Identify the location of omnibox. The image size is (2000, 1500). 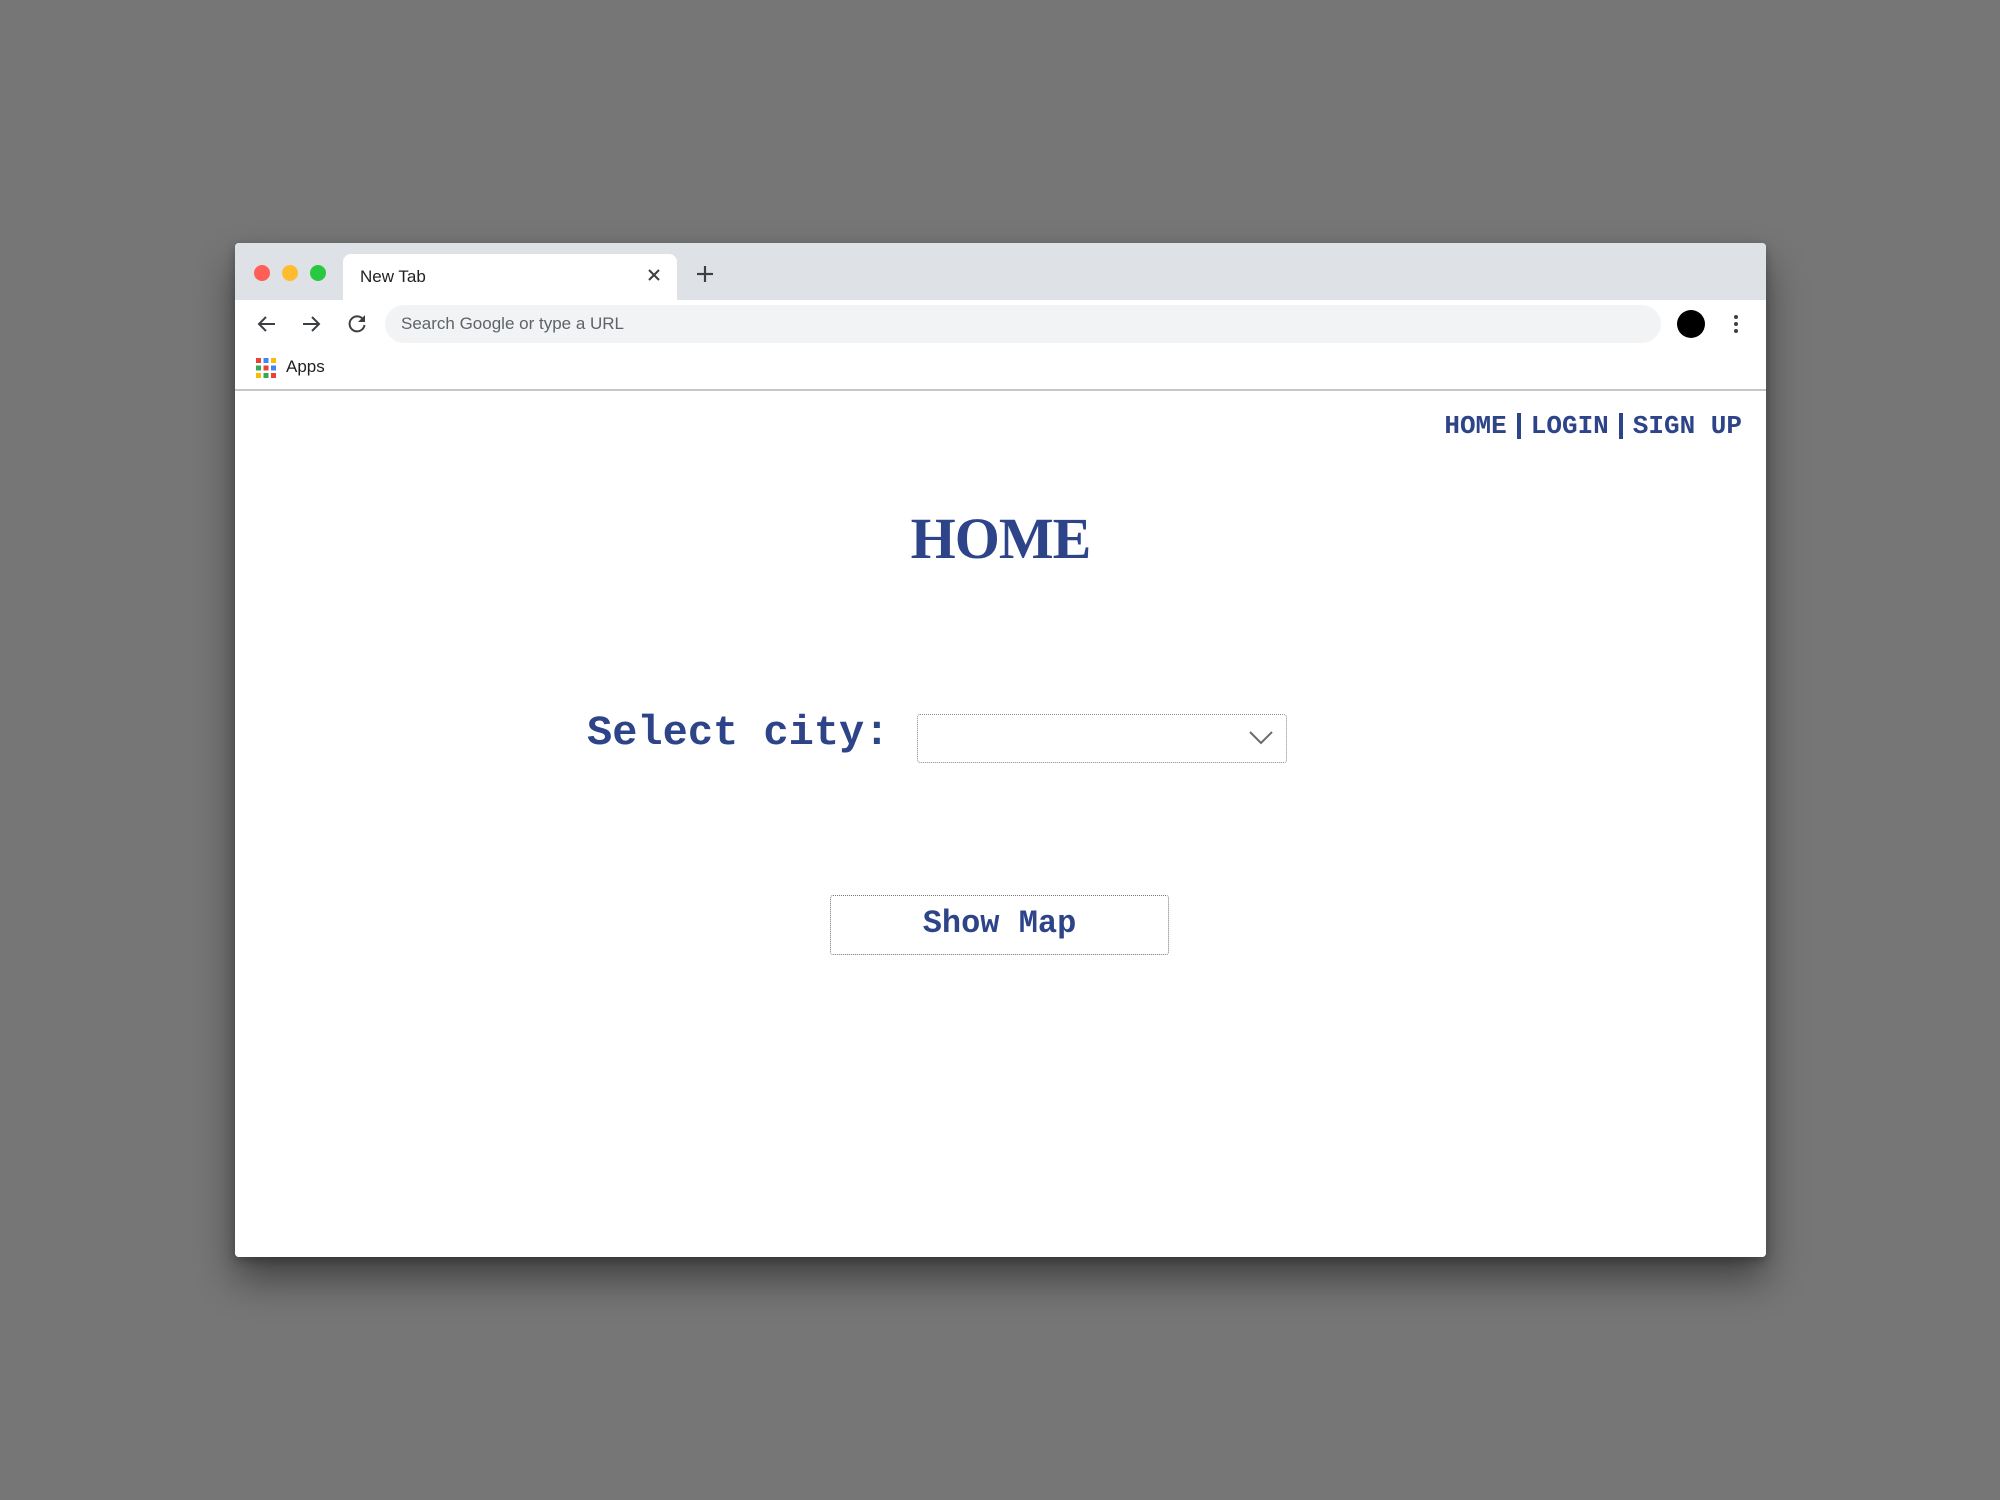
(1023, 324).